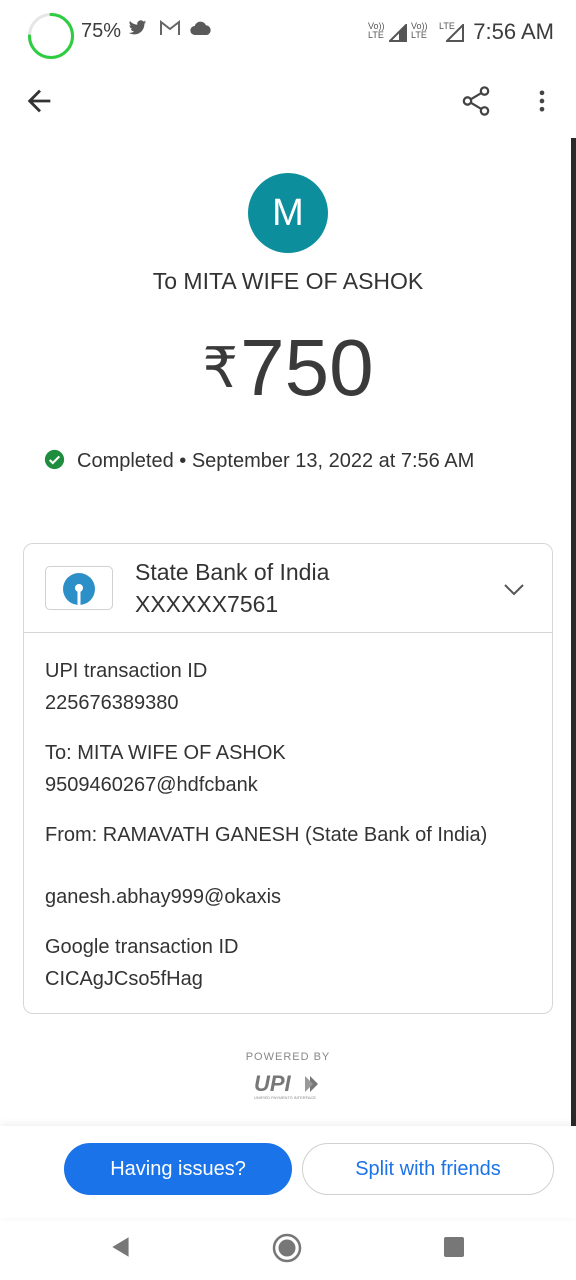 This screenshot has height=1280, width=576. Describe the element at coordinates (513, 31) in the screenshot. I see `clock: 7:56 AM` at that location.